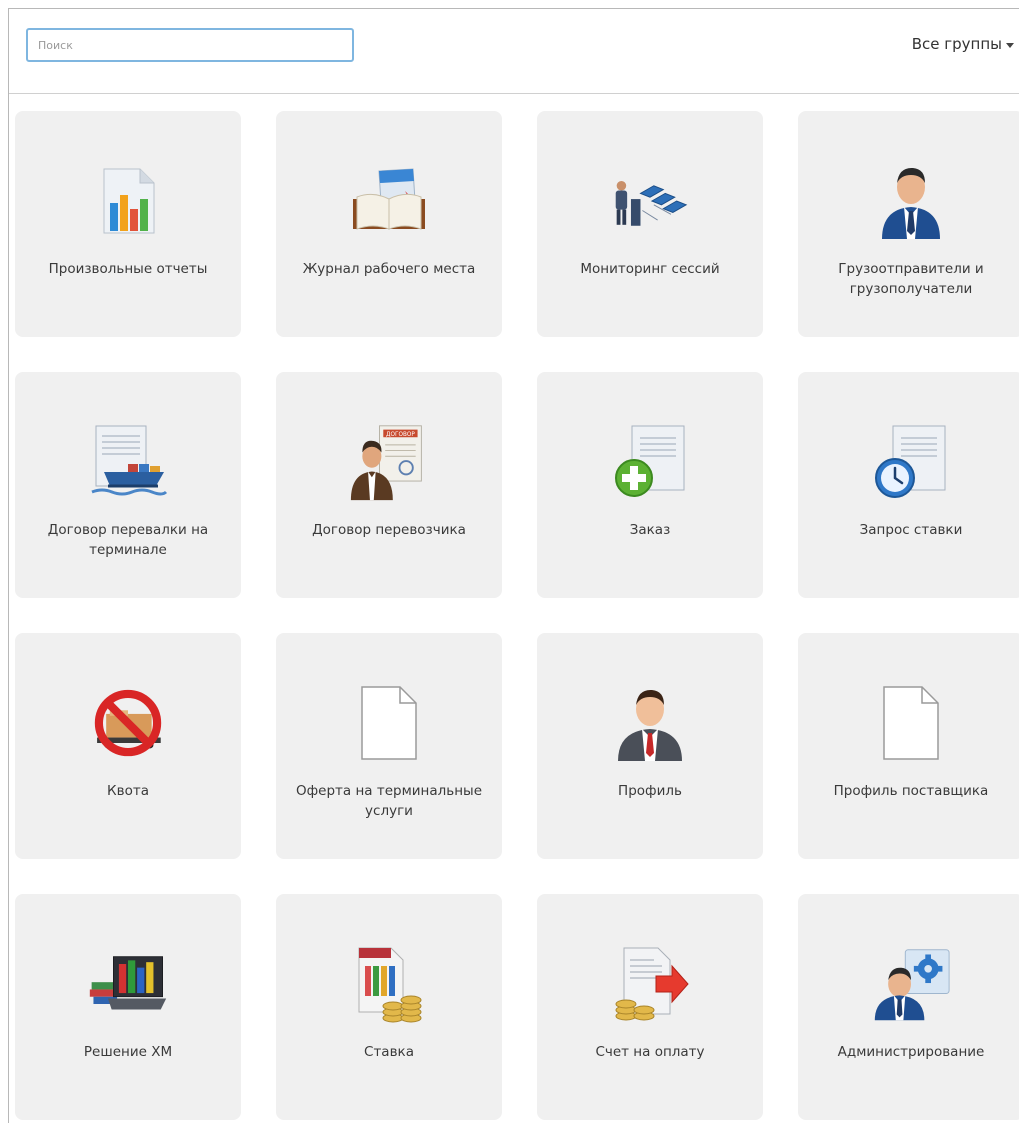 Image resolution: width=1019 pixels, height=1123 pixels. I want to click on shipper-person-icon, so click(911, 201).